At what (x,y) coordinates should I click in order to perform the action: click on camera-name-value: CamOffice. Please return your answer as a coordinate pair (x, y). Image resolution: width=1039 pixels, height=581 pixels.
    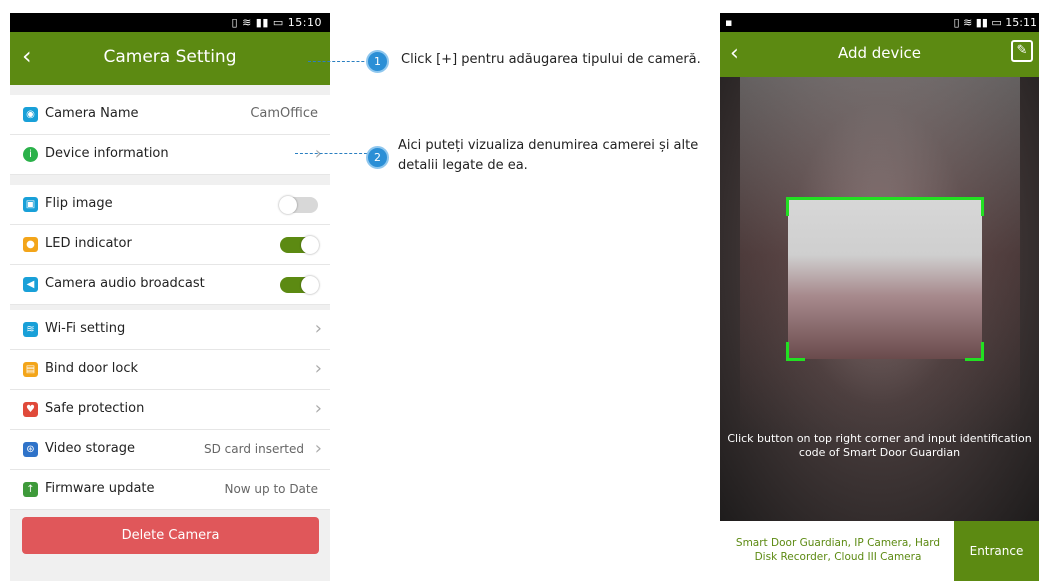
    Looking at the image, I should click on (284, 113).